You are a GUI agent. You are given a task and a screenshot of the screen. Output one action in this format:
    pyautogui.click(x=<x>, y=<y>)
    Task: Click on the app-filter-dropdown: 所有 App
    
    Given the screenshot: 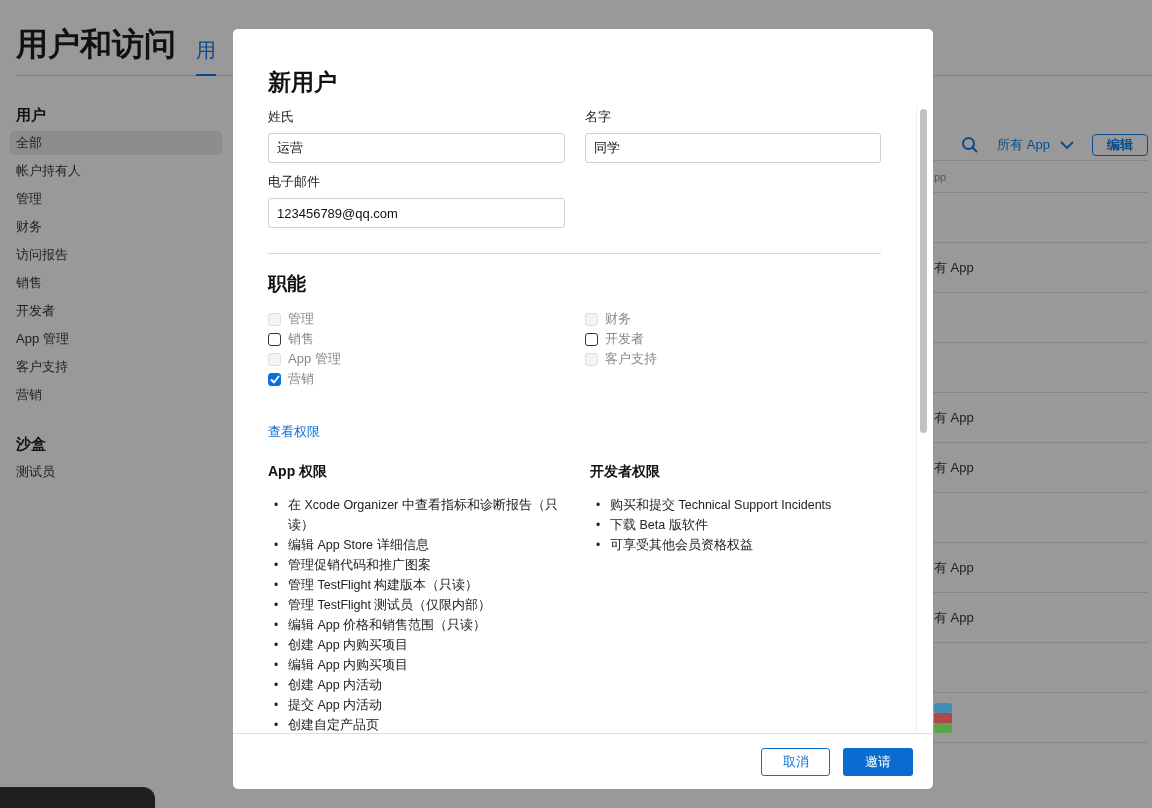 What is the action you would take?
    pyautogui.click(x=1035, y=145)
    